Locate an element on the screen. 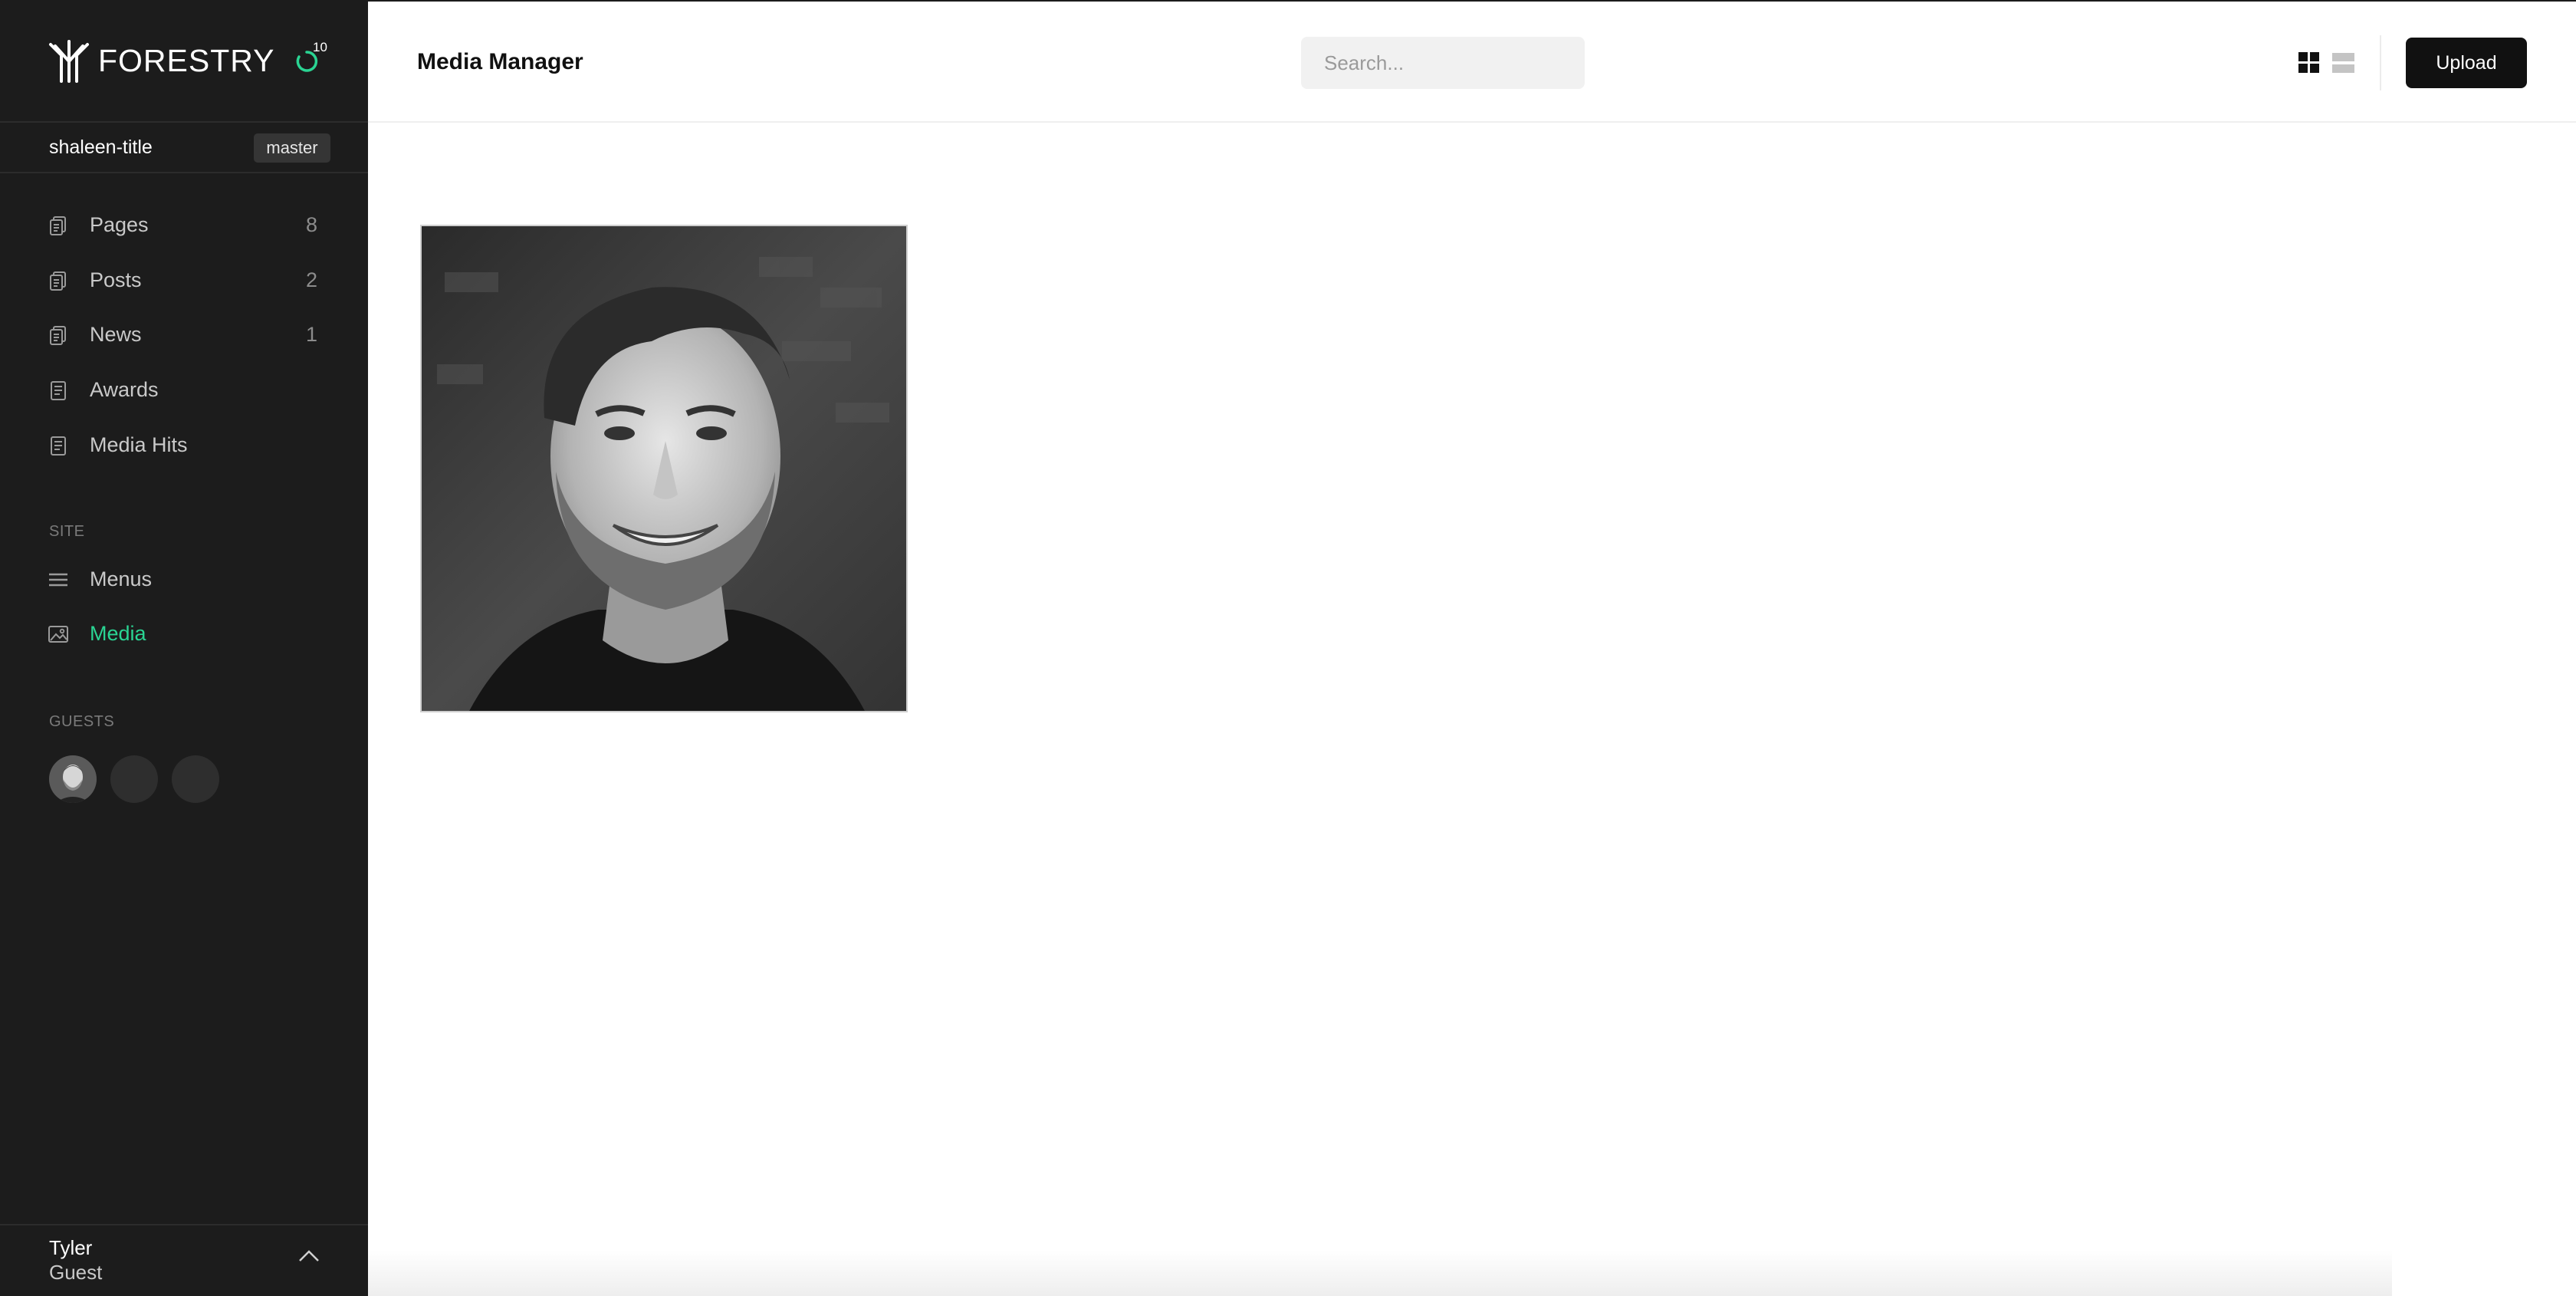 This screenshot has height=1296, width=2576. sidebar-item-media-hits: Media Hits is located at coordinates (184, 445).